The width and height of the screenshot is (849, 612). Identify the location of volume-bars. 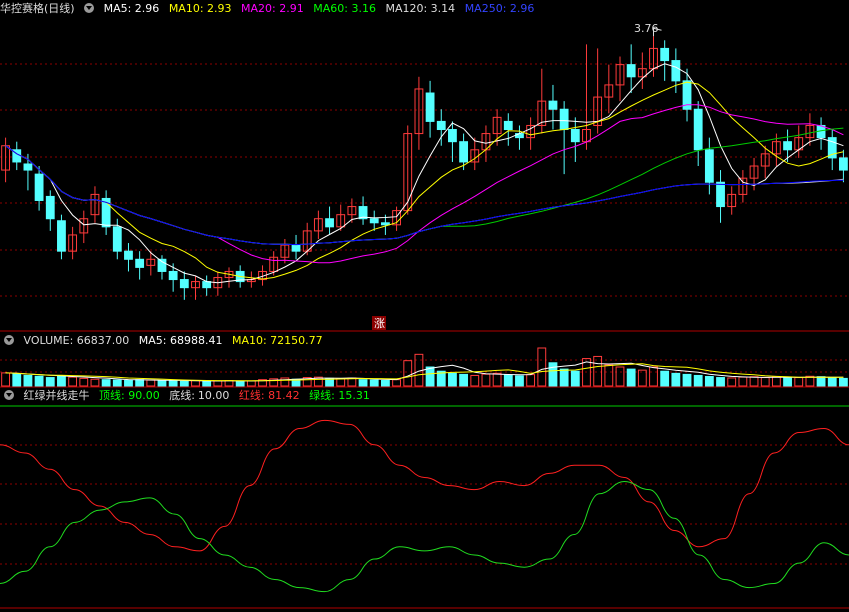
(424, 367).